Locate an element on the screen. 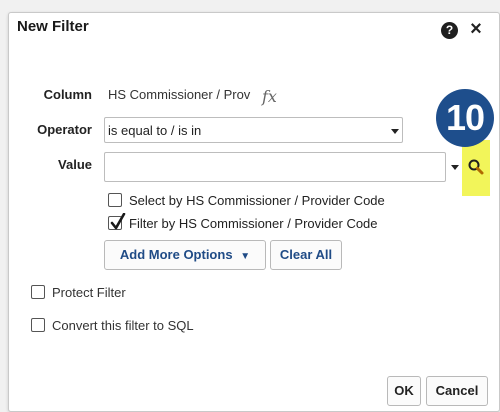 The height and width of the screenshot is (412, 500). checkmark-icon is located at coordinates (118, 221).